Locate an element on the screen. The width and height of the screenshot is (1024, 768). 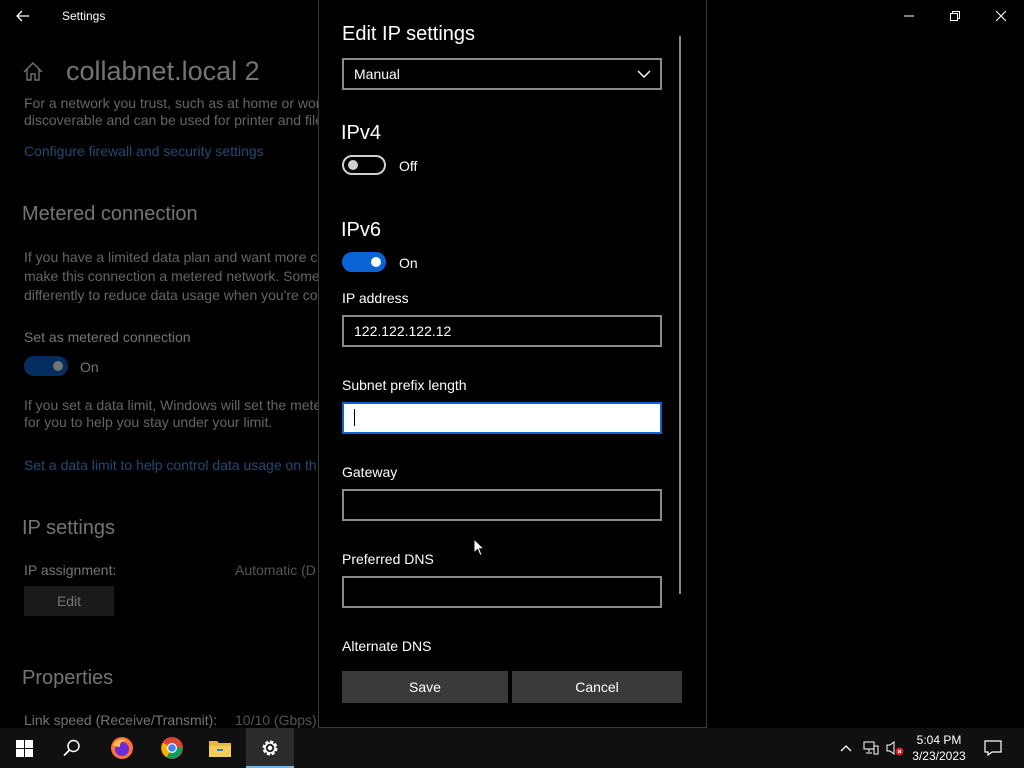
search-icon is located at coordinates (71, 748).